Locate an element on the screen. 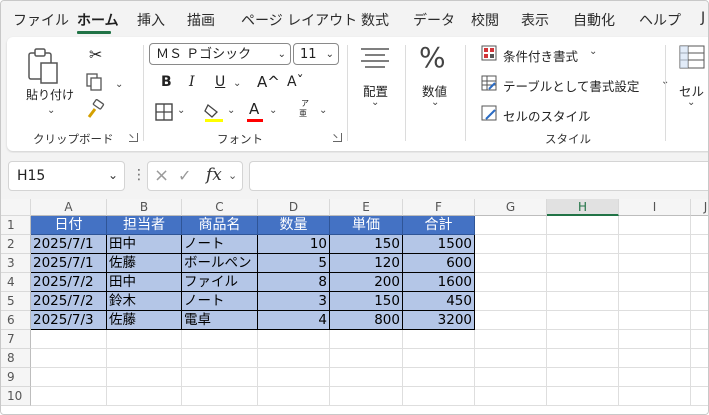 The height and width of the screenshot is (415, 709). table-cell: 2025/7/1 is located at coordinates (69, 244).